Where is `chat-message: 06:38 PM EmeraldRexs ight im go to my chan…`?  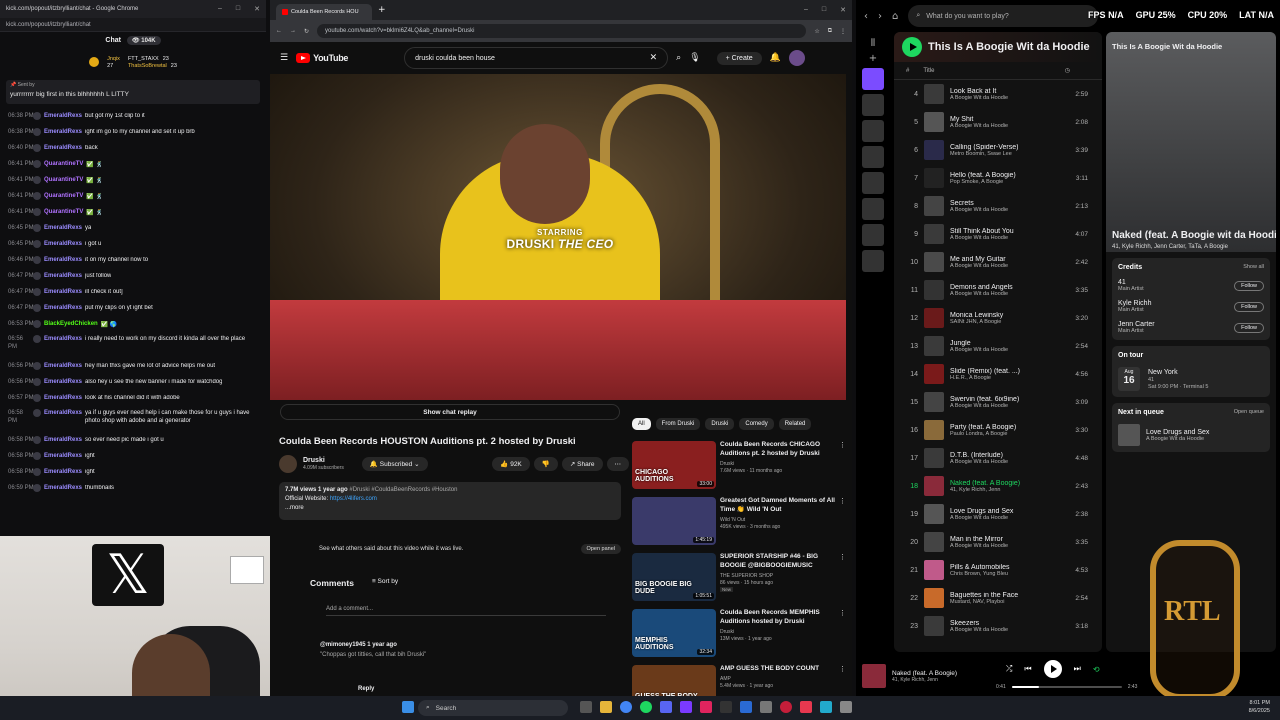
chat-message: 06:38 PM EmeraldRexs ight im go to my chan… is located at coordinates (133, 132).